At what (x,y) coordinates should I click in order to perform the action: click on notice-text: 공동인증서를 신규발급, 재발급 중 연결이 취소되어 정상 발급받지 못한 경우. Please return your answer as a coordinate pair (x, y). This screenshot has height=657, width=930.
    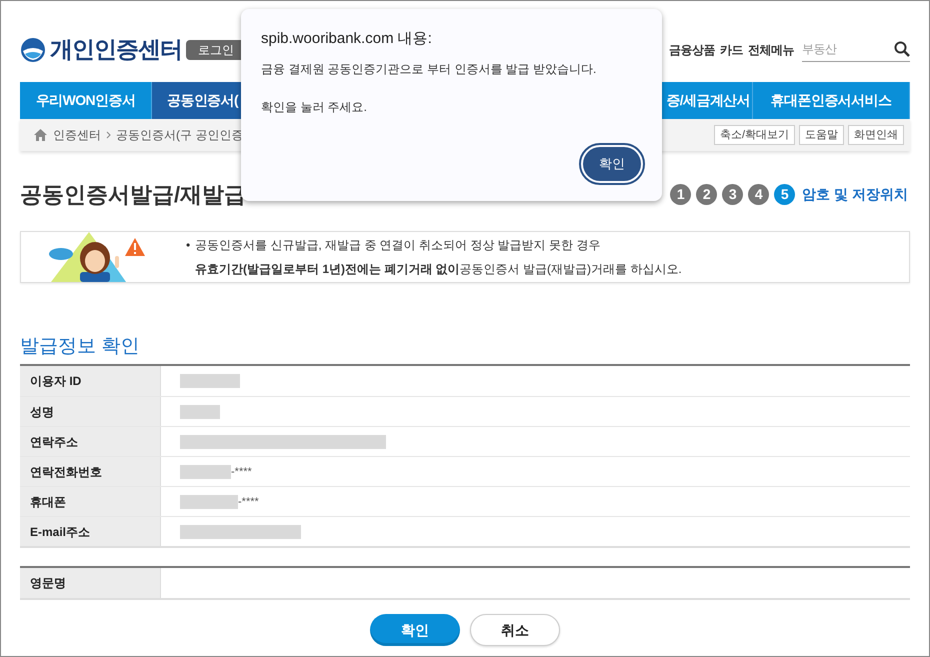
    Looking at the image, I should click on (397, 245).